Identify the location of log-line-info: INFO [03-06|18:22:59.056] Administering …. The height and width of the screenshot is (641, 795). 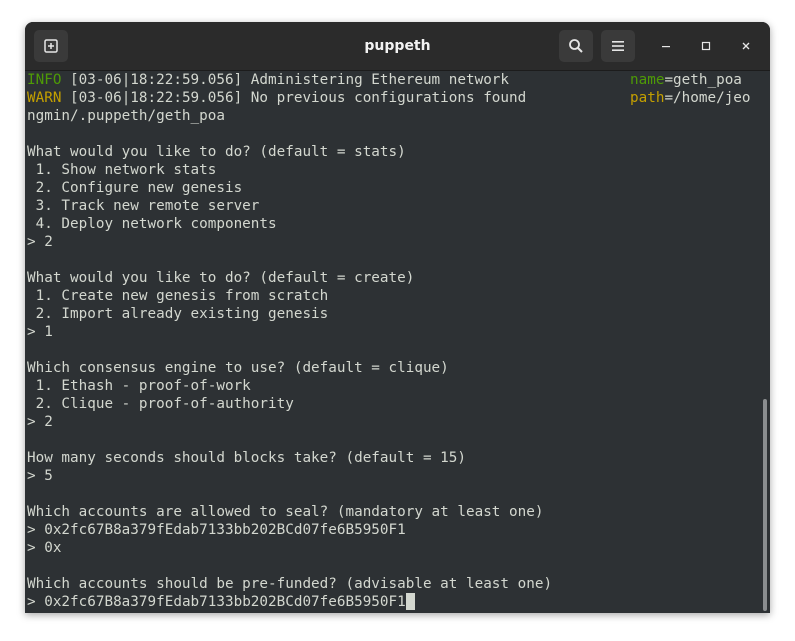
(393, 80).